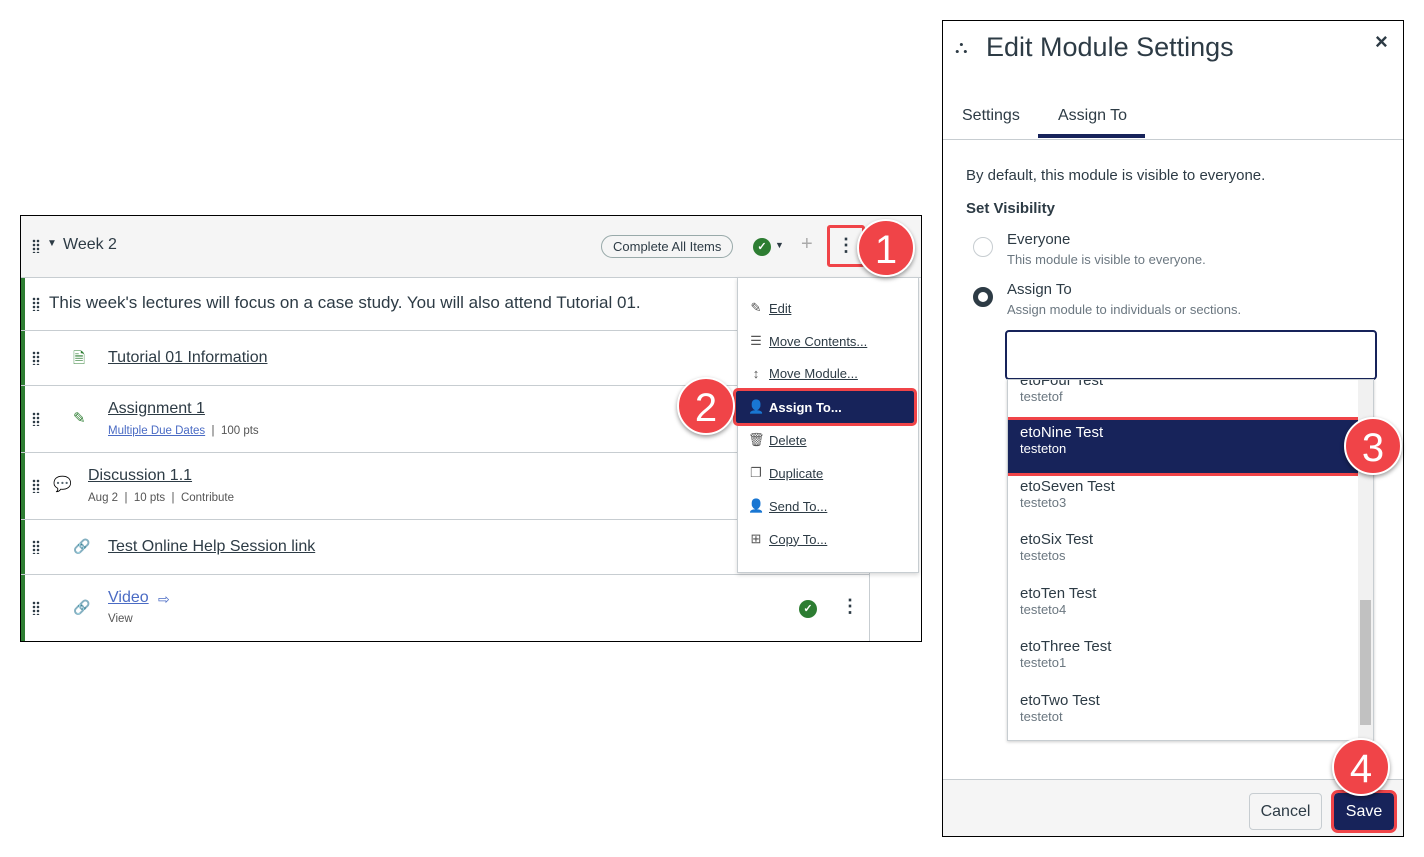  I want to click on menu-item-edit: ✎ Edit, so click(770, 308).